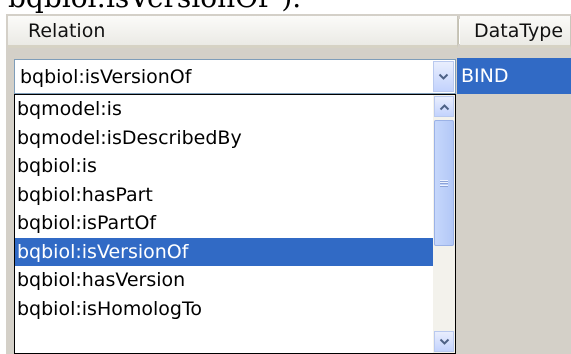 The image size is (571, 354). Describe the element at coordinates (224, 138) in the screenshot. I see `list-item: bqmodel:isDescribedBy` at that location.